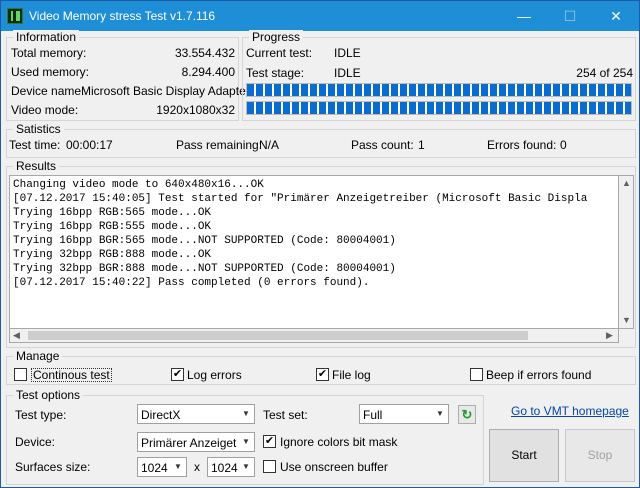 This screenshot has width=640, height=488. What do you see at coordinates (112, 227) in the screenshot?
I see `log-line: Trying 16bpp RGB:555 mode...OK` at bounding box center [112, 227].